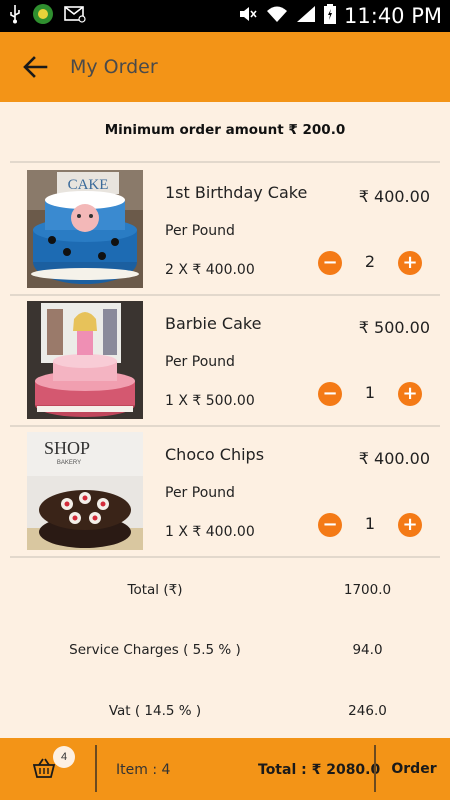 The image size is (450, 800). I want to click on status-bar: 11:40 PM, so click(225, 16).